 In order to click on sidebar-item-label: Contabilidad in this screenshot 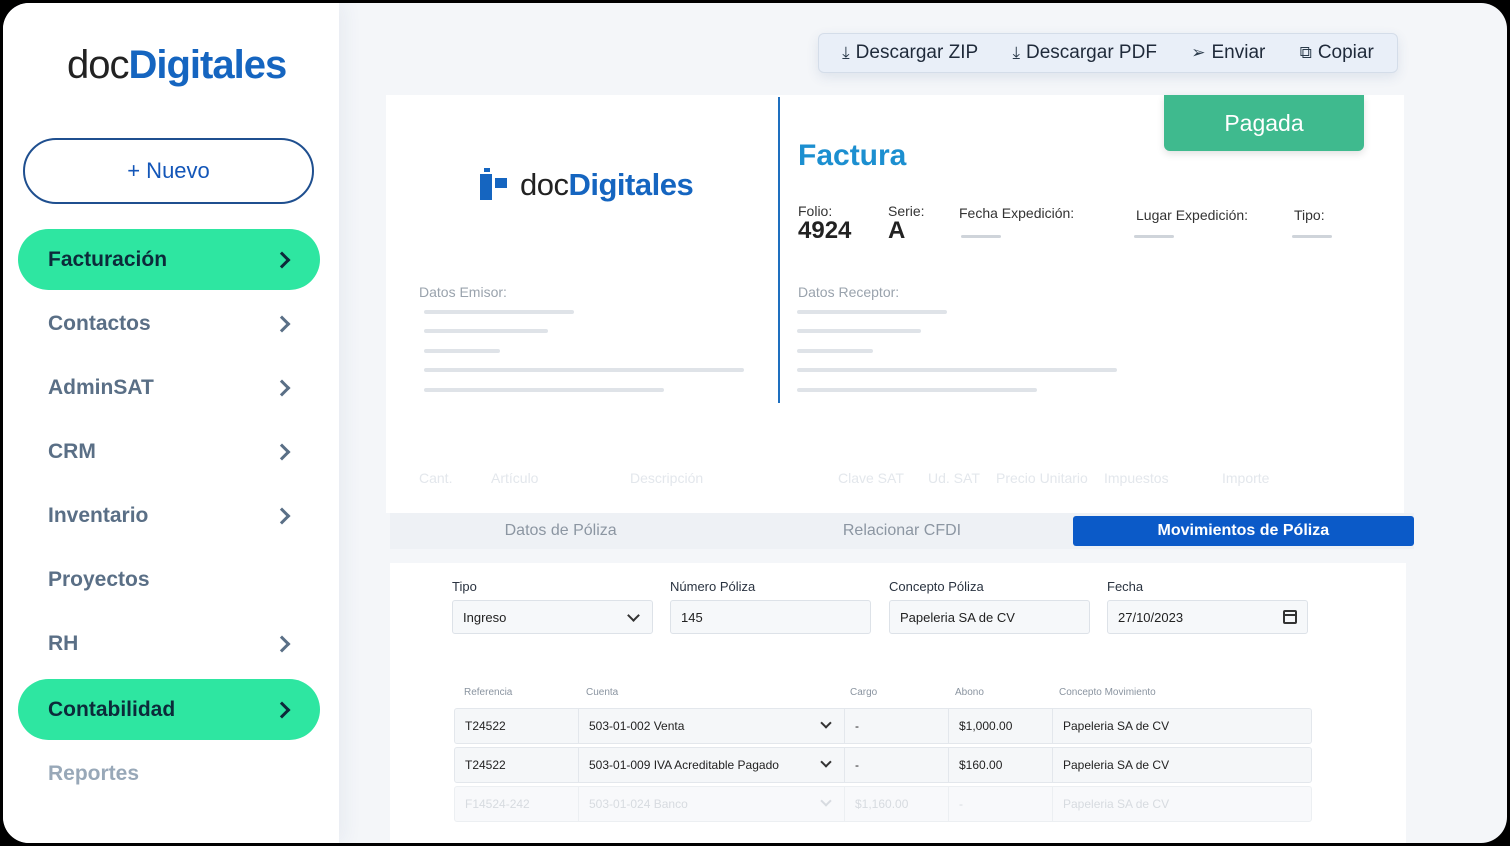, I will do `click(112, 709)`.